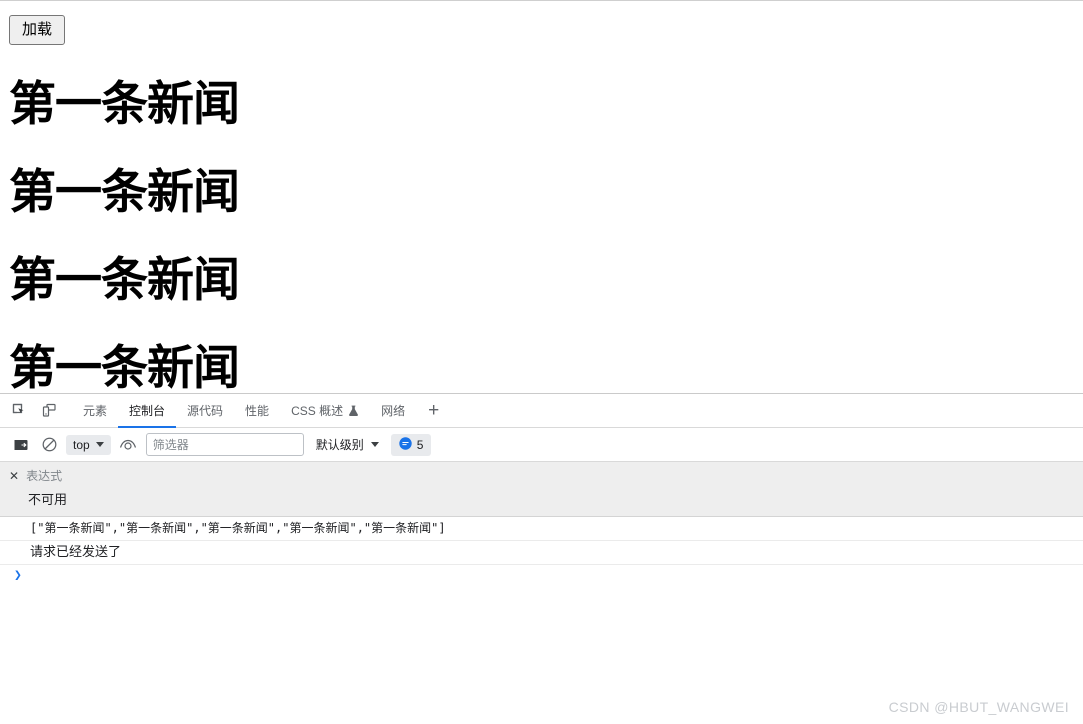 The height and width of the screenshot is (724, 1083). I want to click on console-message-log: 请求已经发送了, so click(541, 553).